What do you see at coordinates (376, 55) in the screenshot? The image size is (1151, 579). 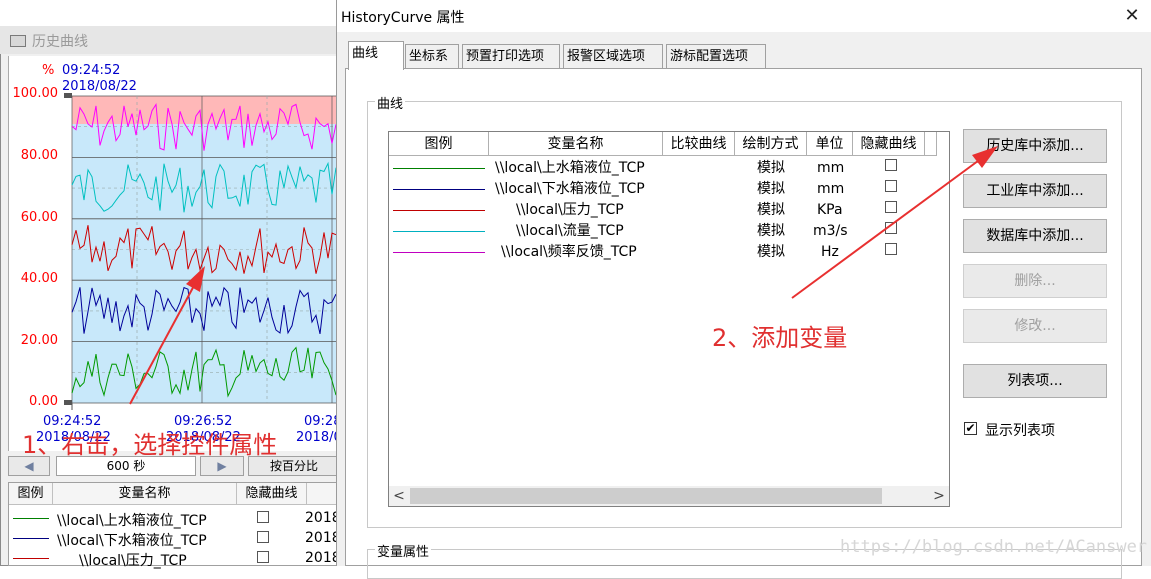 I see `tab-curve: 曲线` at bounding box center [376, 55].